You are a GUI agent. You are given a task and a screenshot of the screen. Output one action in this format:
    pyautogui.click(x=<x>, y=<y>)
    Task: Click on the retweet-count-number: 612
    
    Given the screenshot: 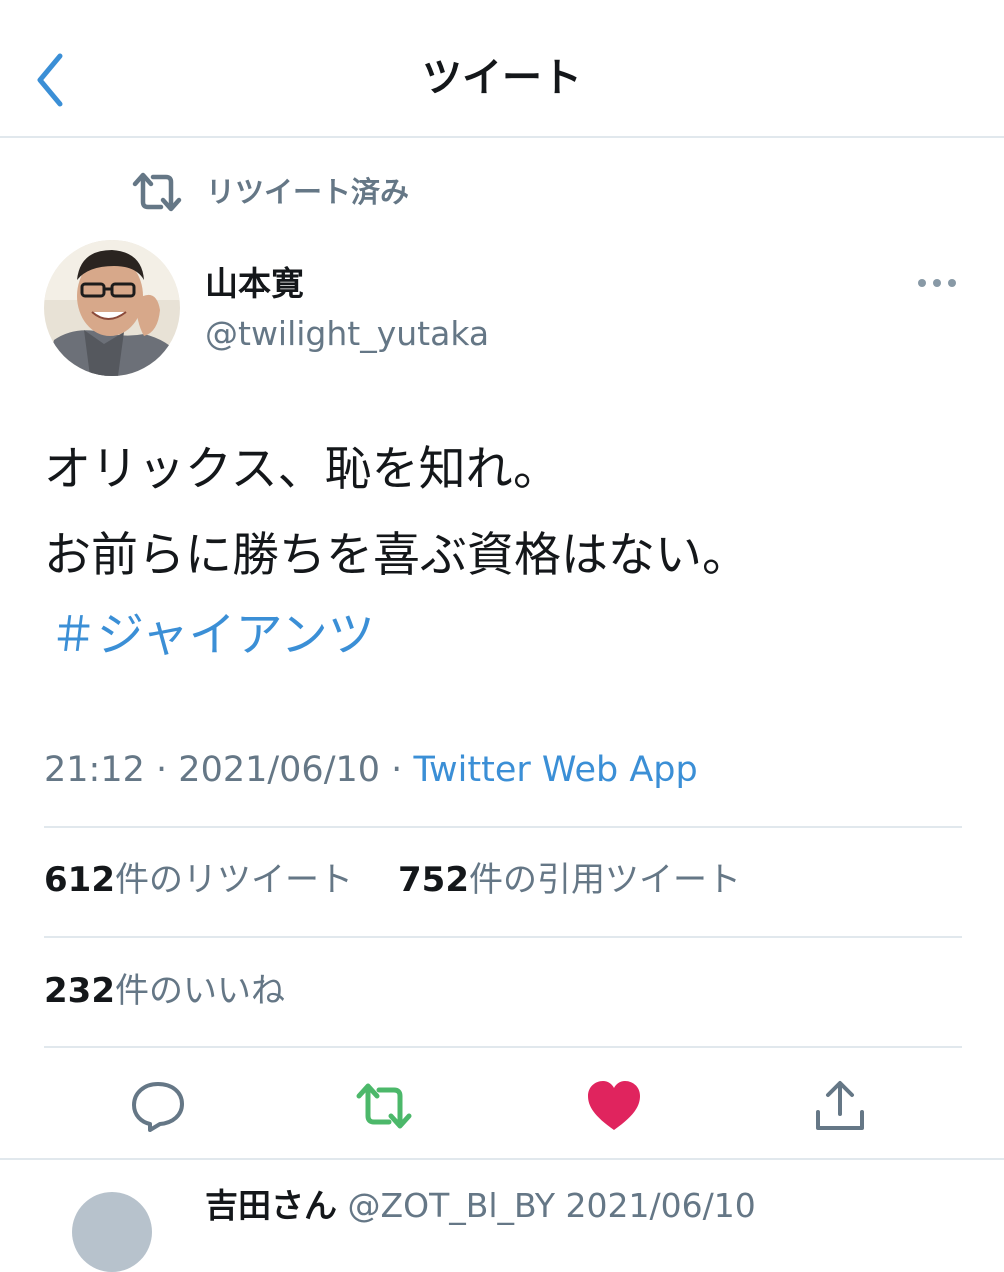 What is the action you would take?
    pyautogui.click(x=79, y=880)
    